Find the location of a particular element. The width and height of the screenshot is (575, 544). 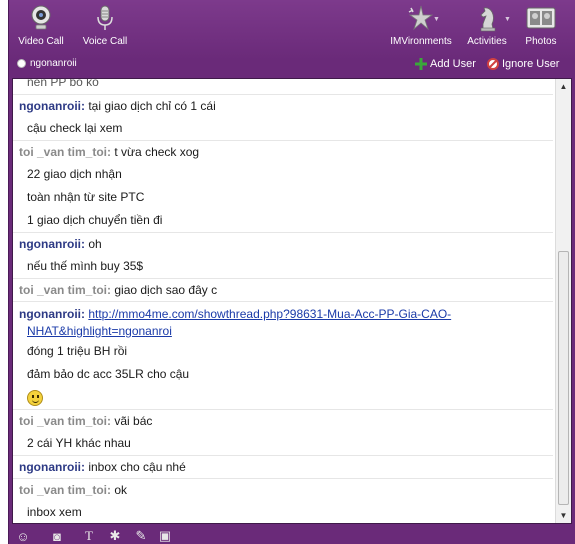

message-continuation: đóng 1 triệu BH rồi is located at coordinates (77, 351).